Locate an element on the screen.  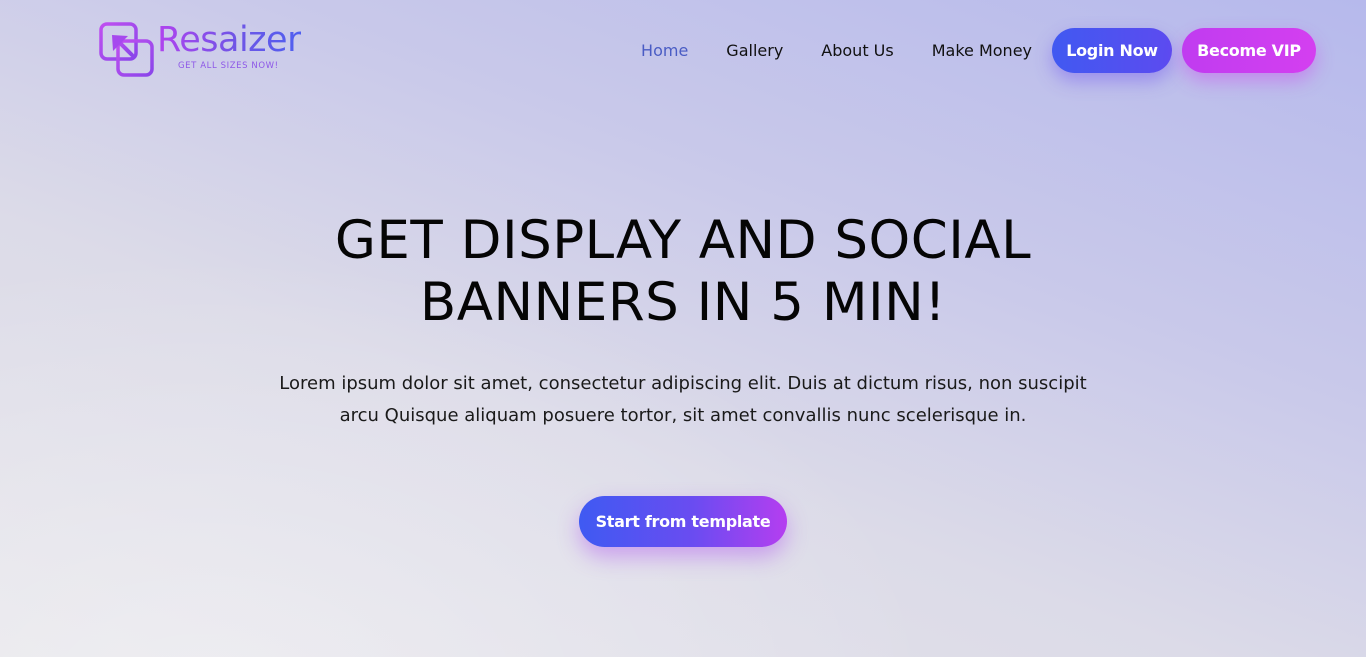
start-from-template-button: Start from template is located at coordinates (683, 521).